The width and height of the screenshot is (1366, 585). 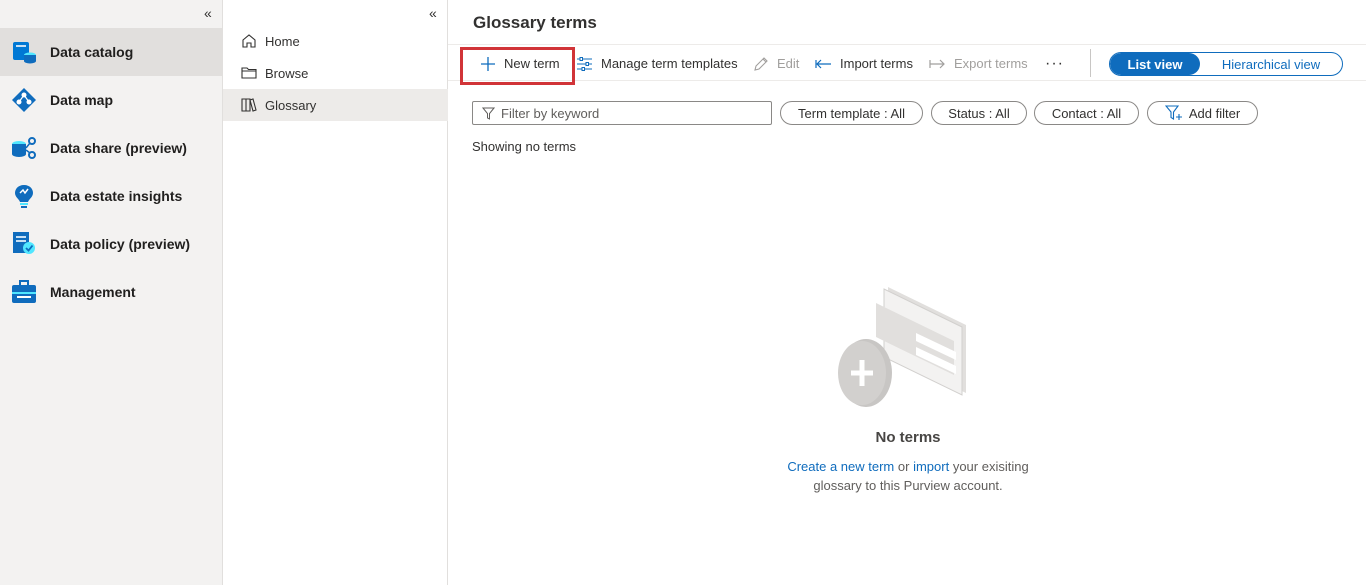 I want to click on nav-item-data-catalog: Data catalog, so click(x=111, y=52).